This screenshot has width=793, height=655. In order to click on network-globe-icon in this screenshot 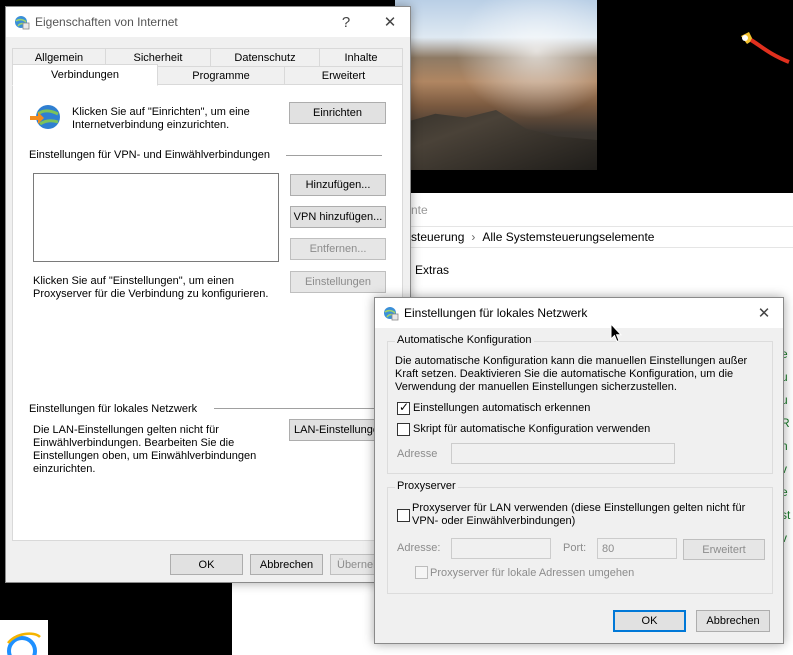, I will do `click(45, 117)`.